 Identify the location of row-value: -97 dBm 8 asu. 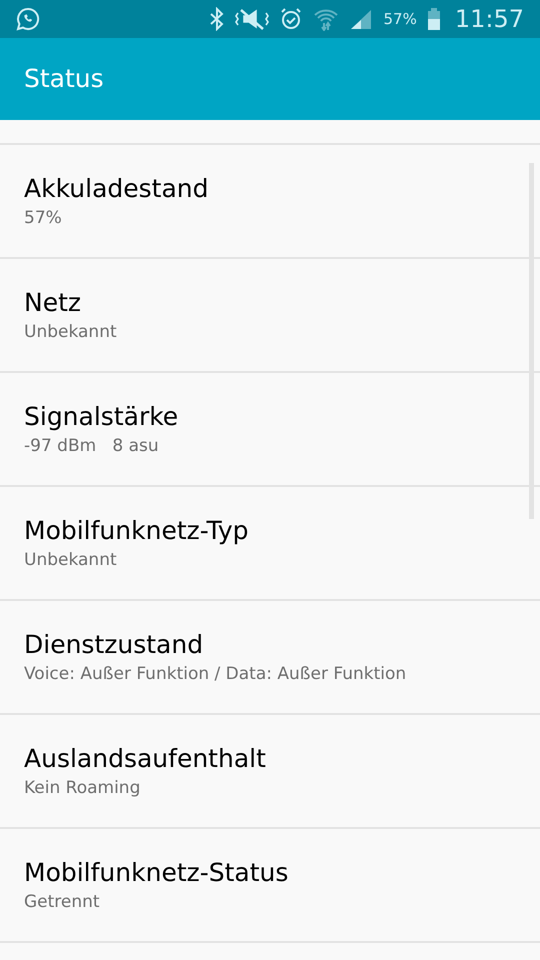
(92, 446).